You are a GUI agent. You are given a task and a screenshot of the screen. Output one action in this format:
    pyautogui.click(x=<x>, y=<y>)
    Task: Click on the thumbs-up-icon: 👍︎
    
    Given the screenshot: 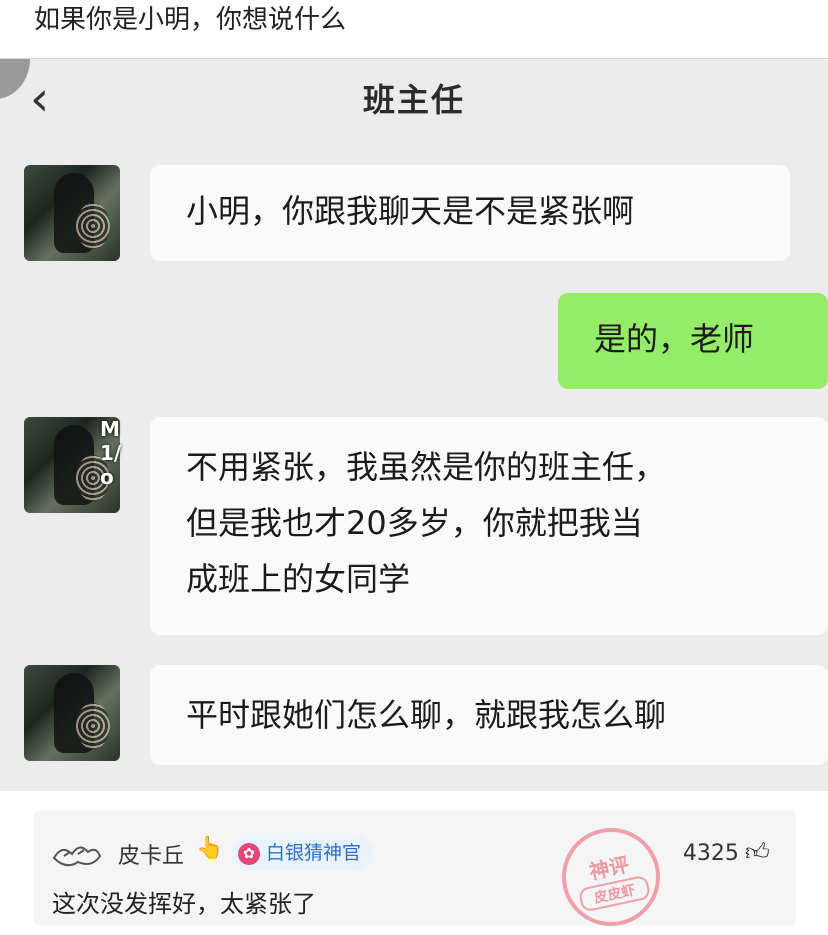 What is the action you would take?
    pyautogui.click(x=757, y=852)
    